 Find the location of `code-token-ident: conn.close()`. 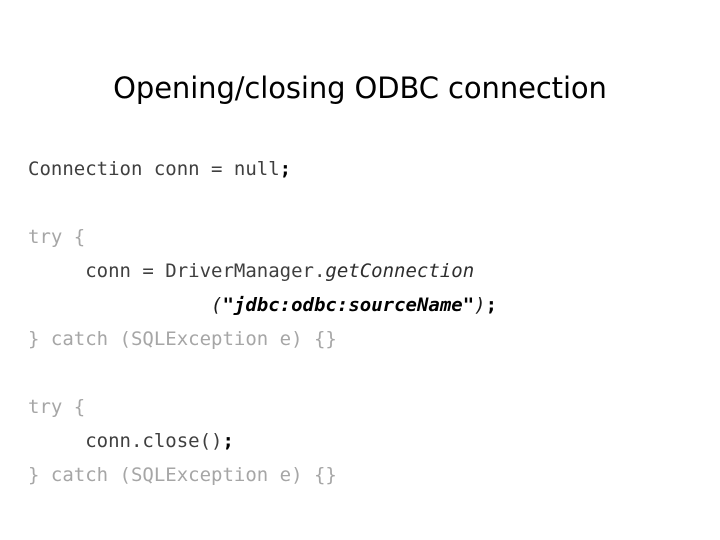

code-token-ident: conn.close() is located at coordinates (154, 441).